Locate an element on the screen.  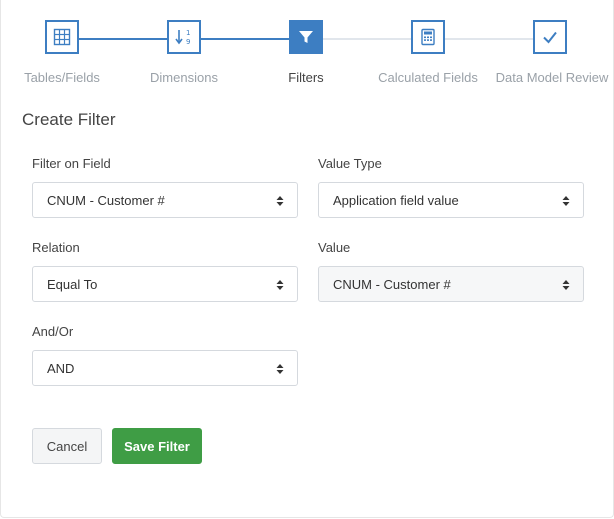
and-or-select: AND is located at coordinates (165, 368).